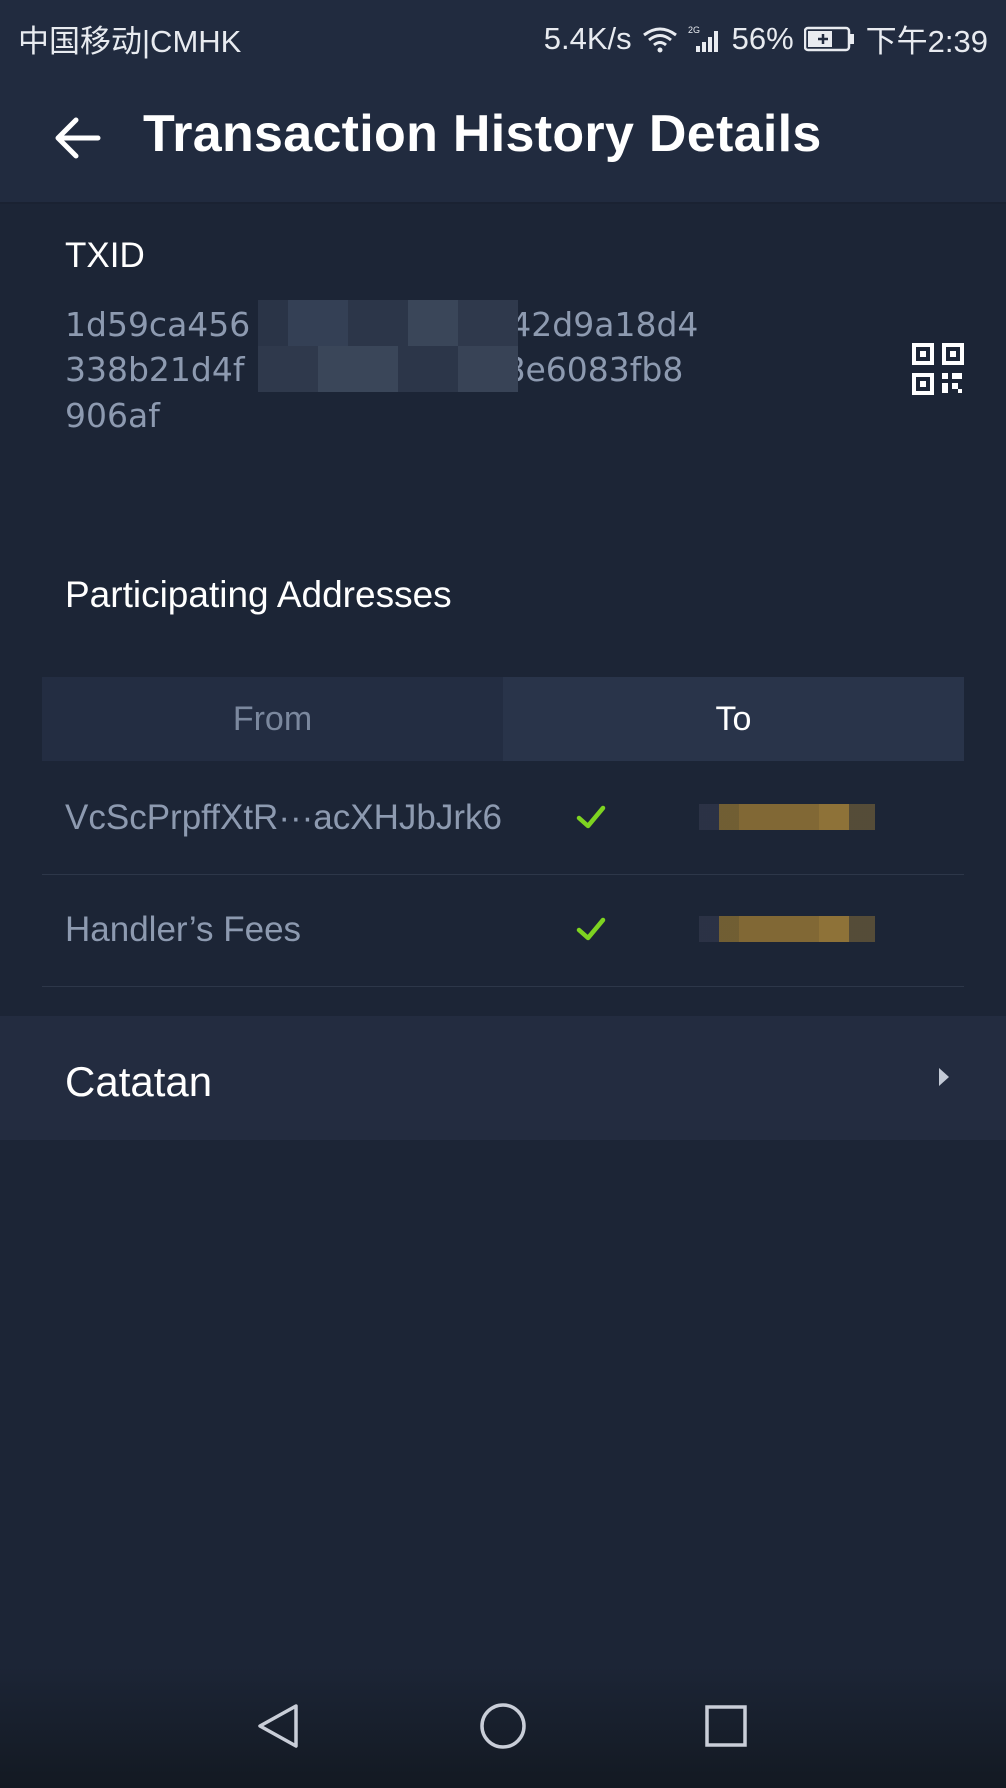 The image size is (1006, 1788). I want to click on app-bar: Transaction History Details, so click(503, 138).